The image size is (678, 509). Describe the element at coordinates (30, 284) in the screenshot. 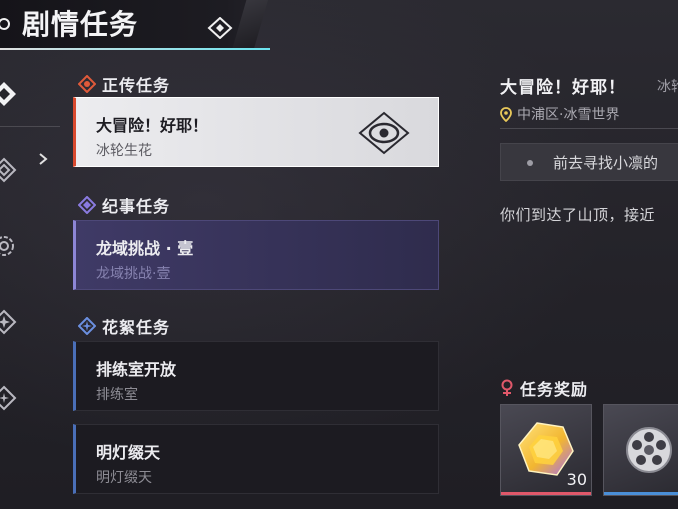

I see `category-rail` at that location.